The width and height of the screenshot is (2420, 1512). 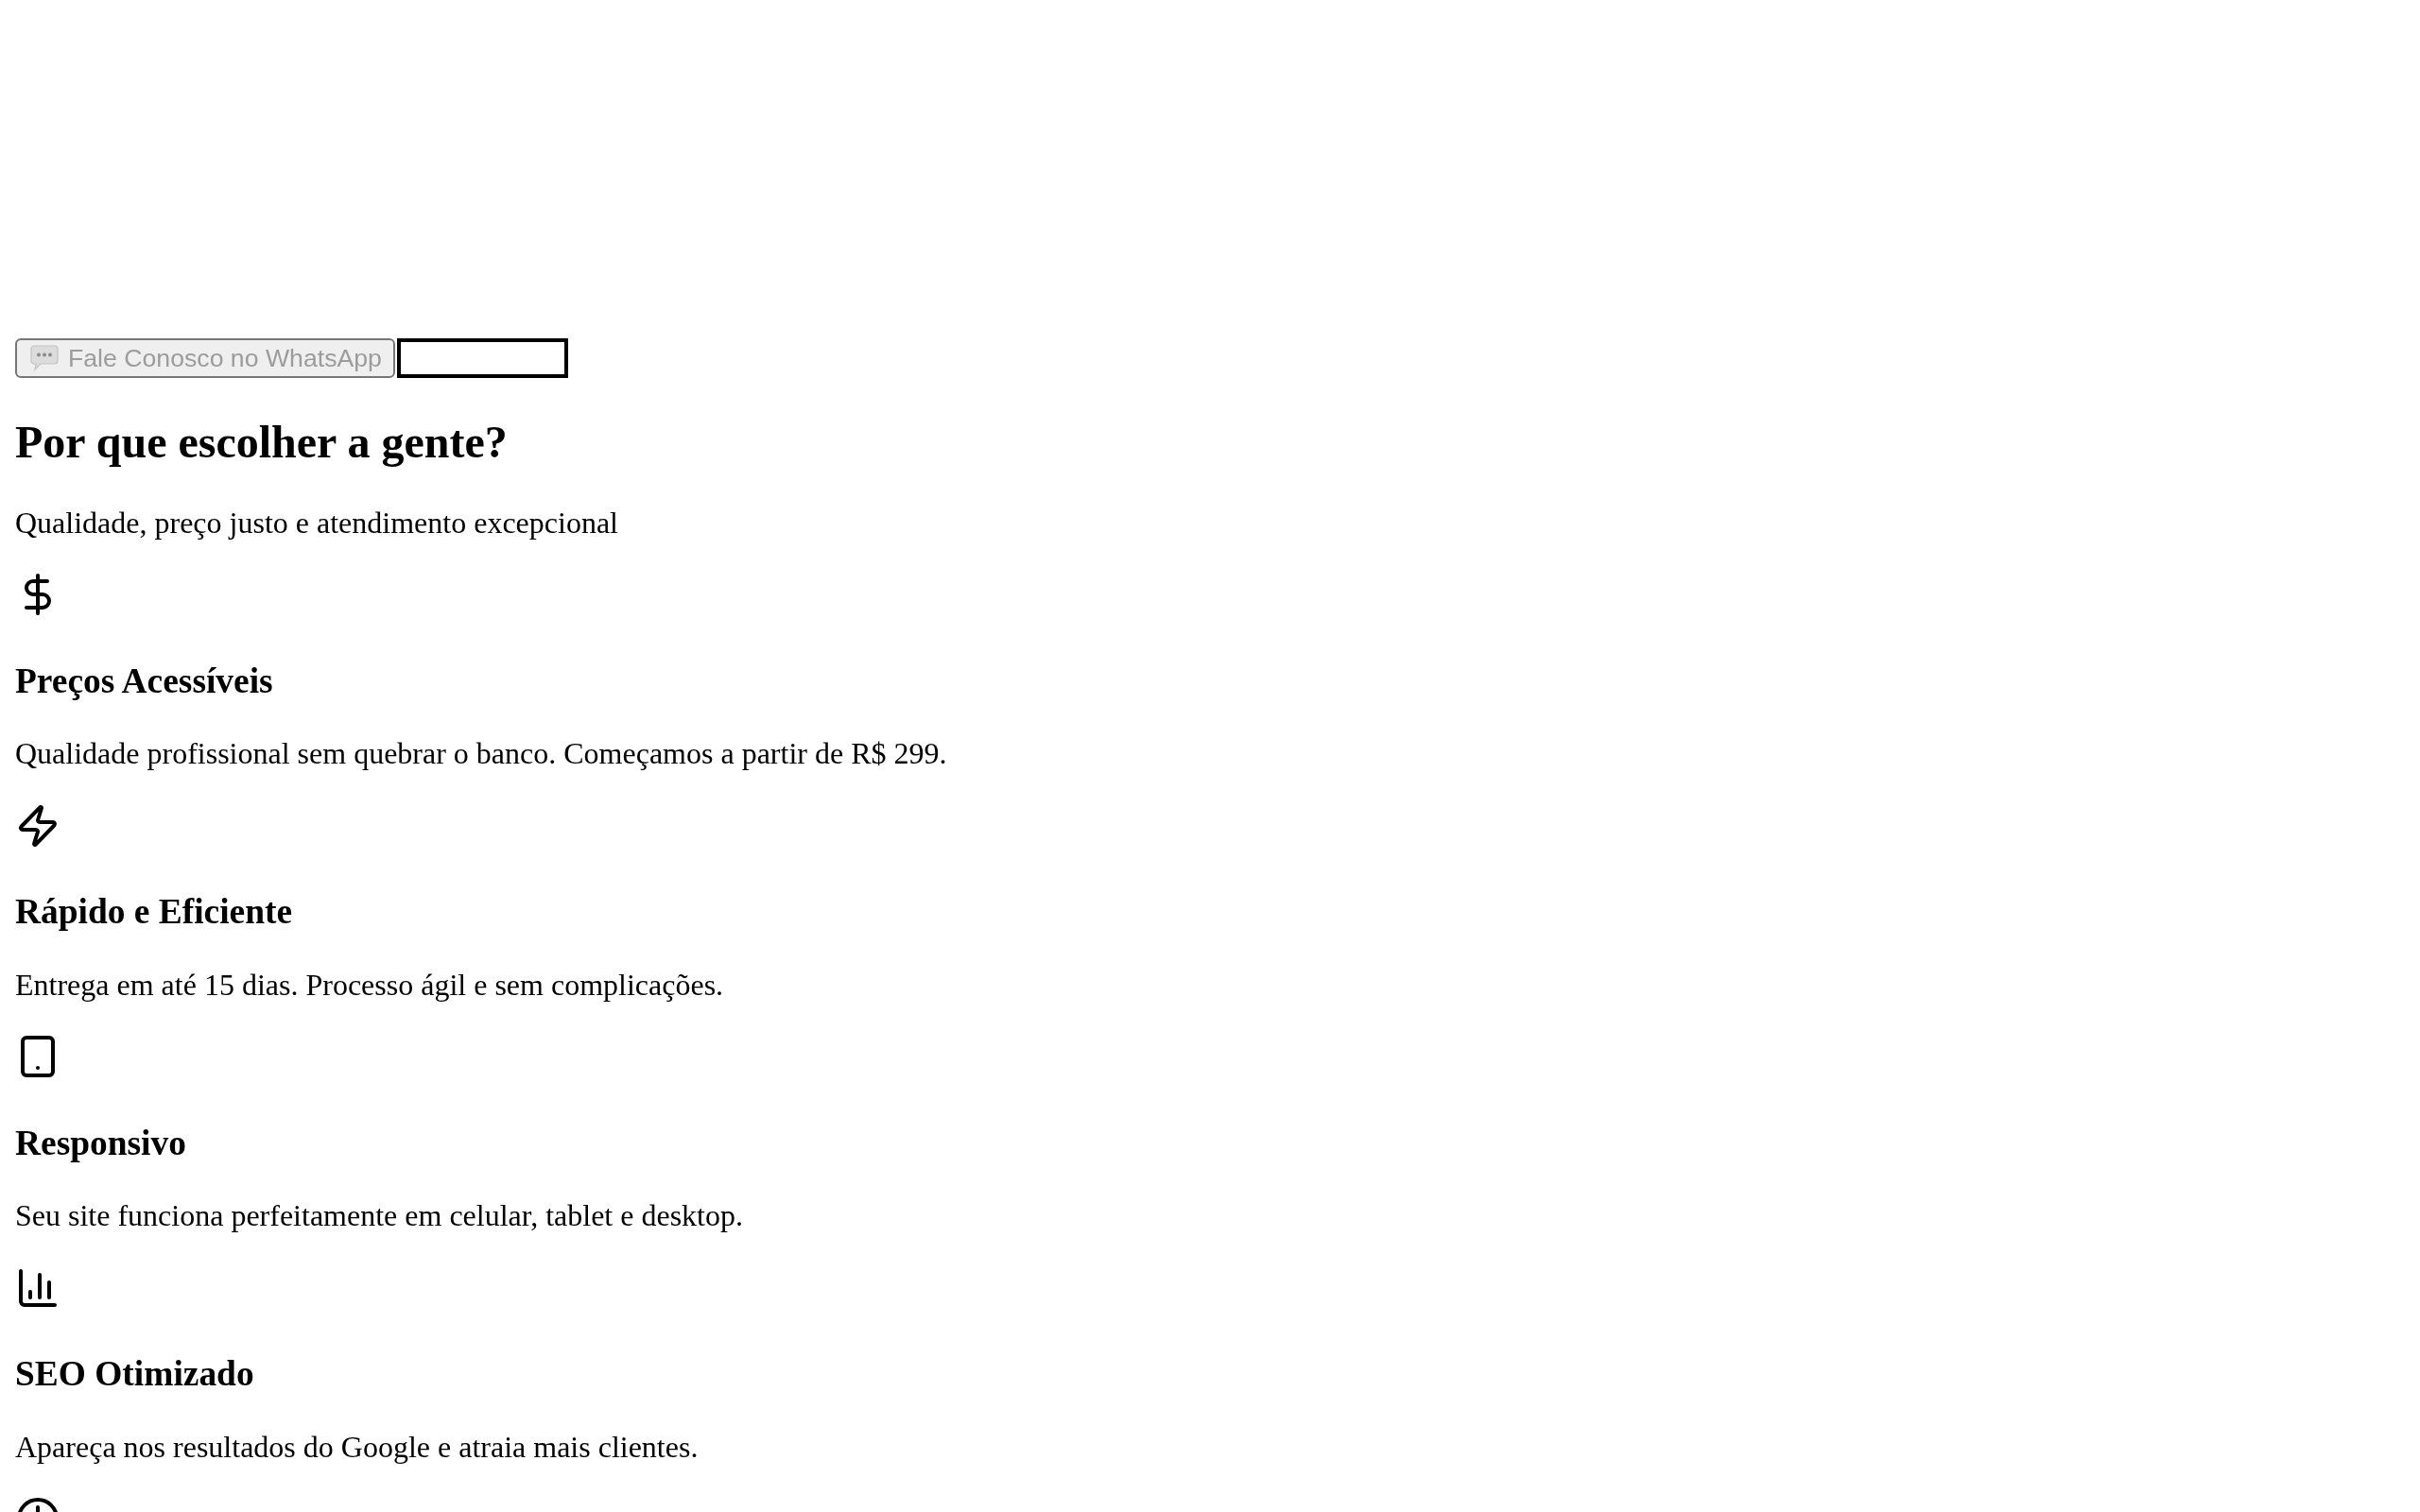 I want to click on feature-description: Entrega em até 15 dias. Processo ágil e sem complicações., so click(x=370, y=985).